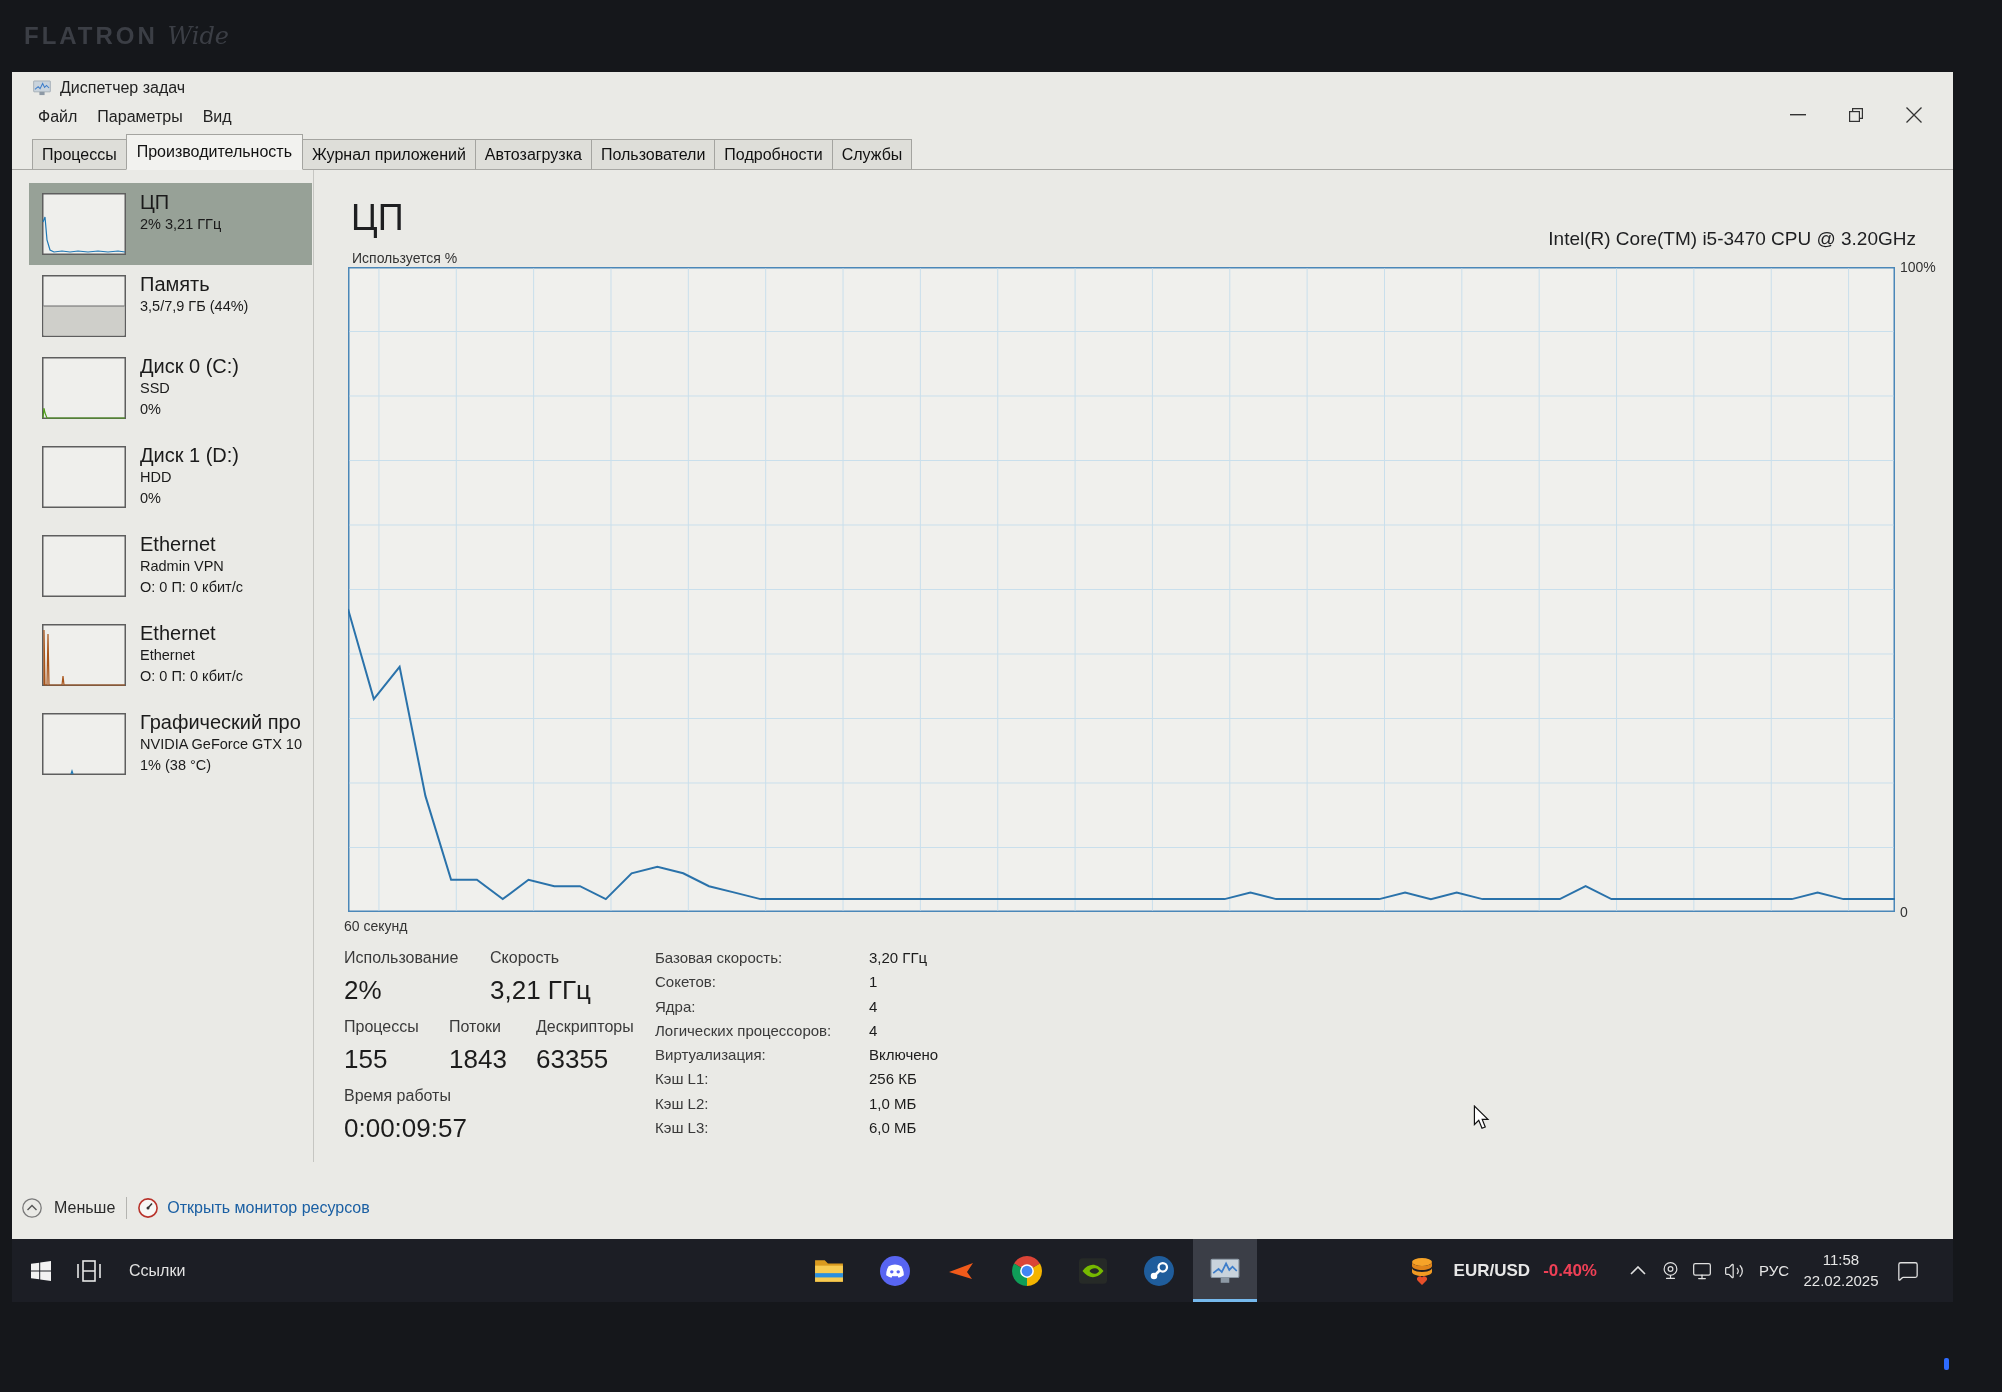 The width and height of the screenshot is (2002, 1392). I want to click on axis-tick-label: 0, so click(1904, 912).